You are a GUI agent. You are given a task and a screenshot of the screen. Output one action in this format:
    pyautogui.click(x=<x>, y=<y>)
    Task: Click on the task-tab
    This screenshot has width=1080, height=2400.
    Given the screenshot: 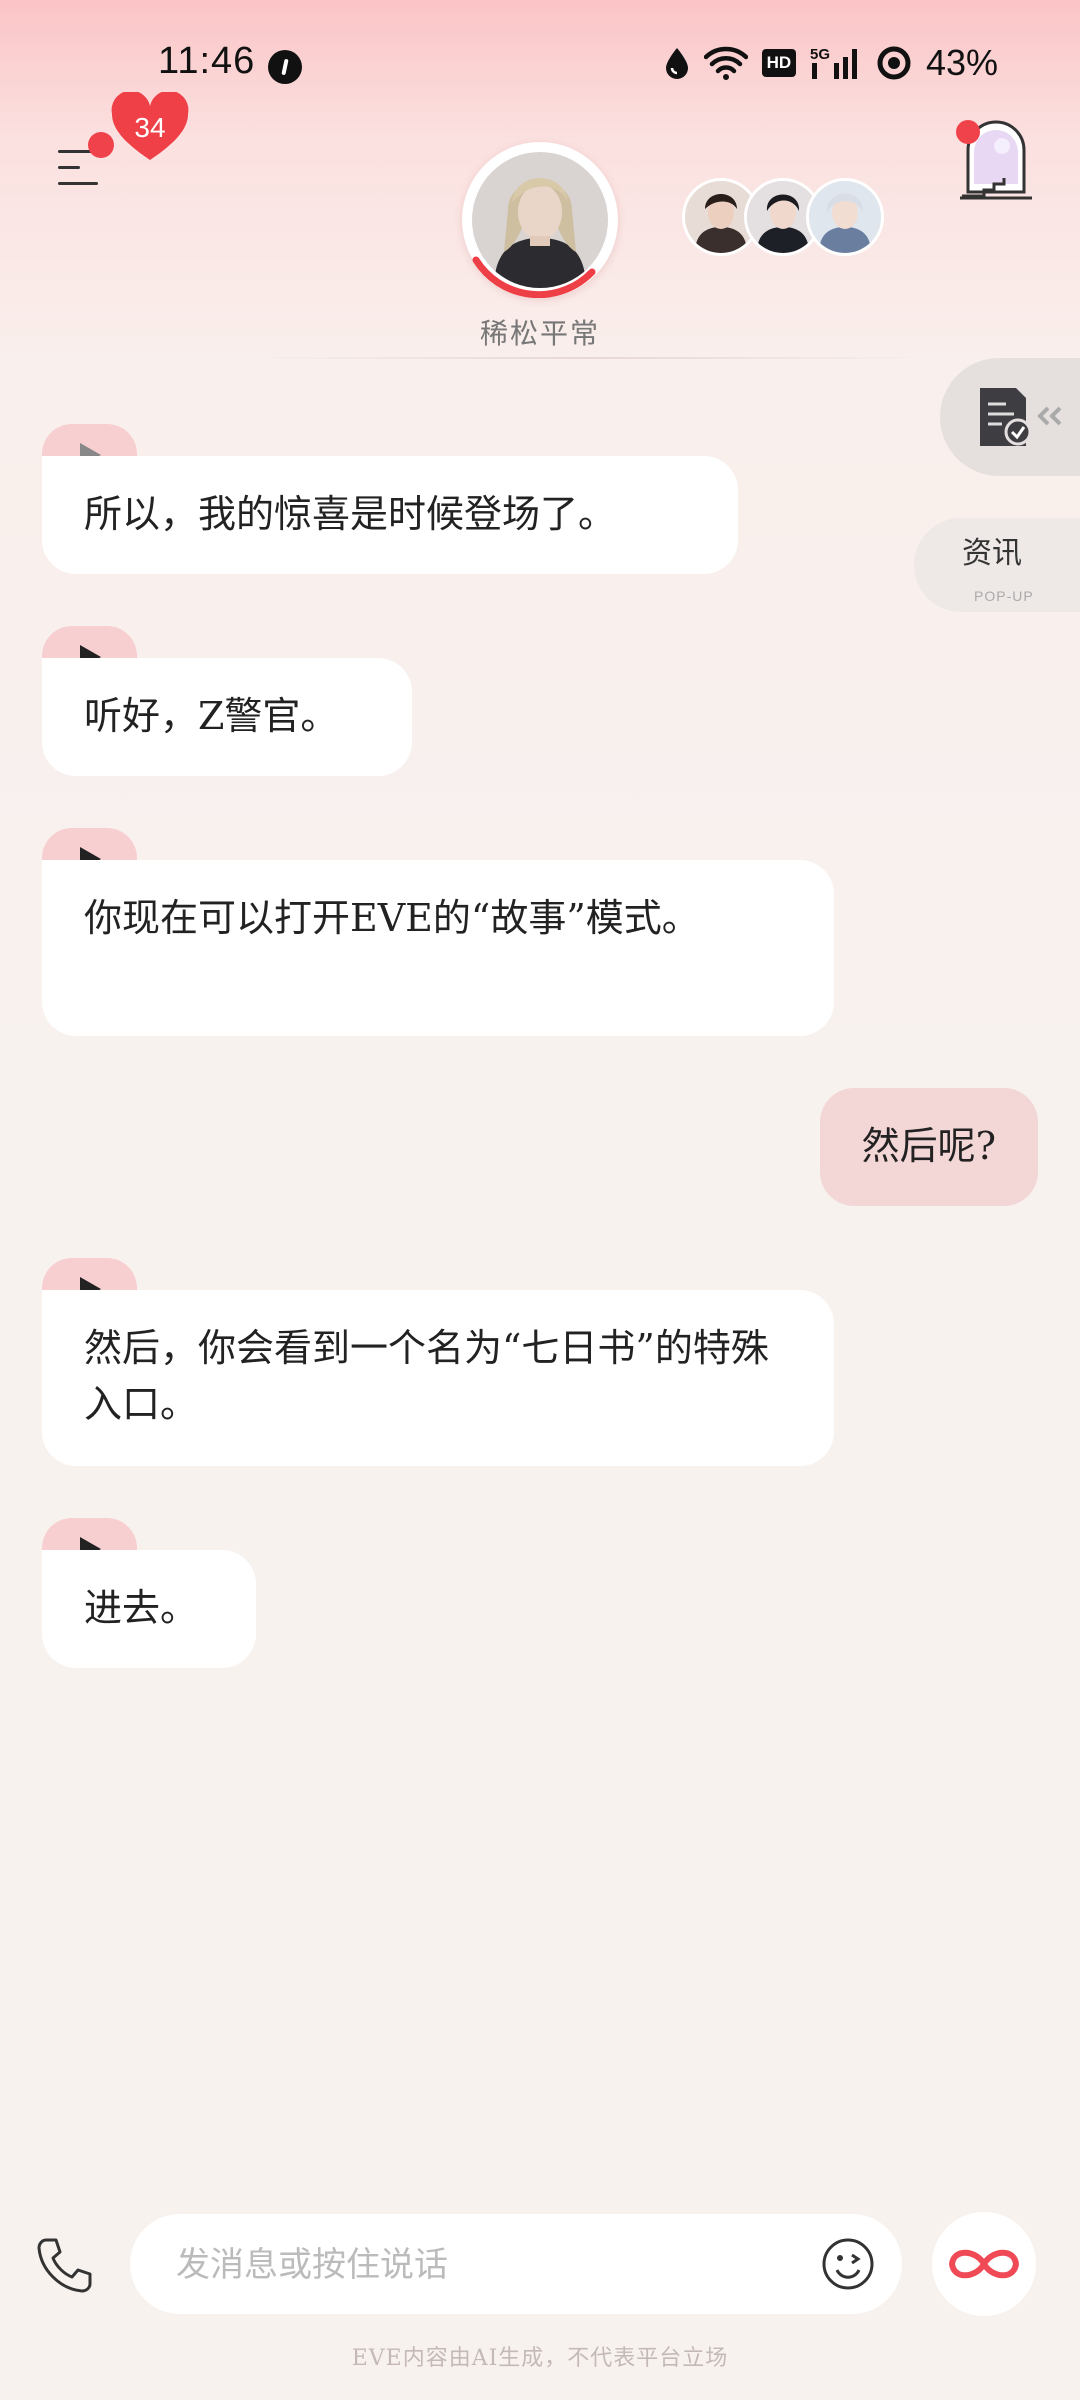 What is the action you would take?
    pyautogui.click(x=1010, y=417)
    